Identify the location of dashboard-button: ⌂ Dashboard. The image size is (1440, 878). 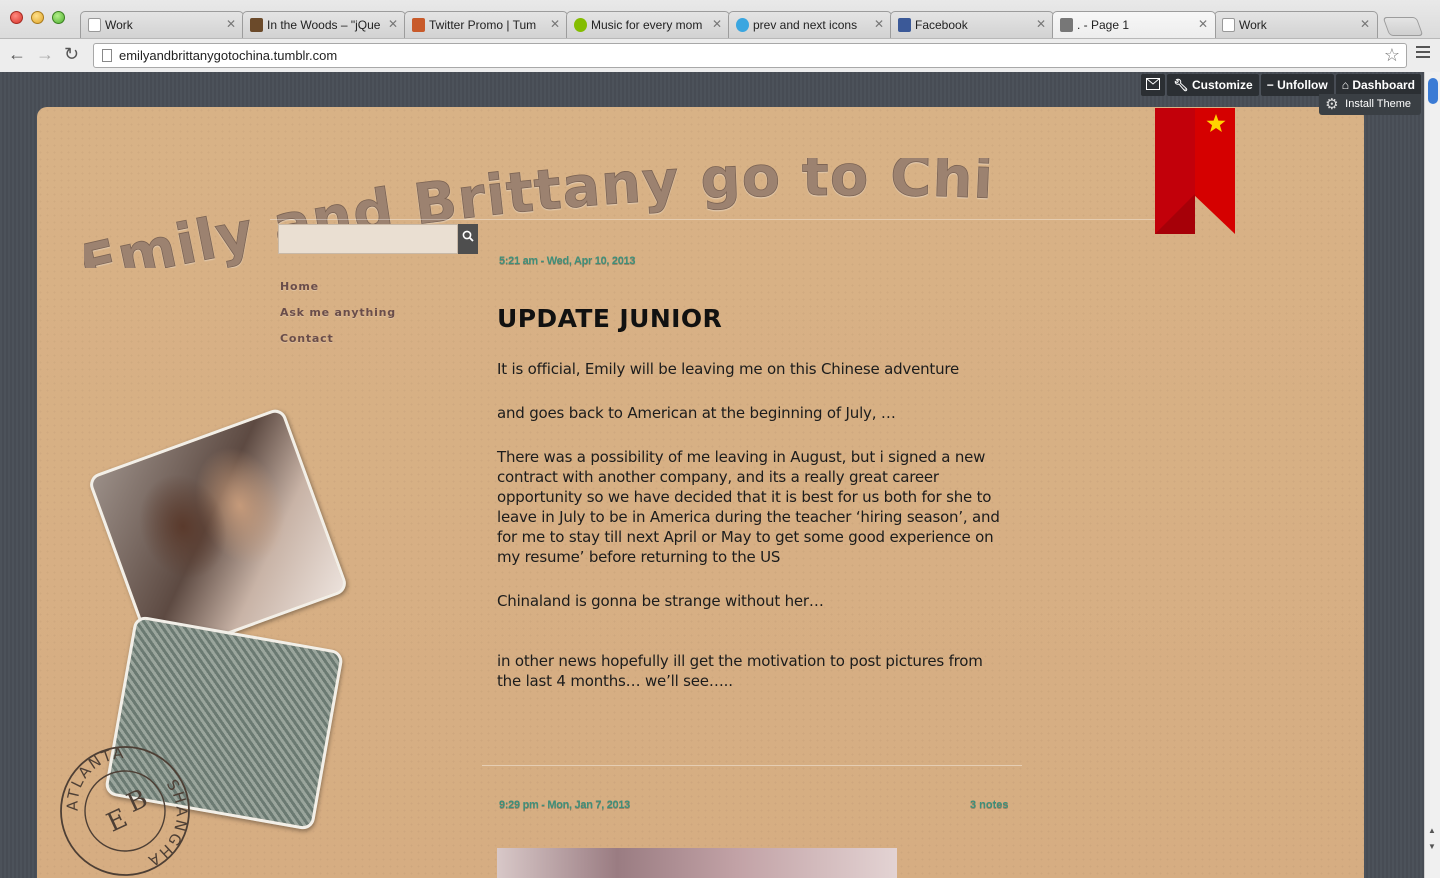
(1378, 85).